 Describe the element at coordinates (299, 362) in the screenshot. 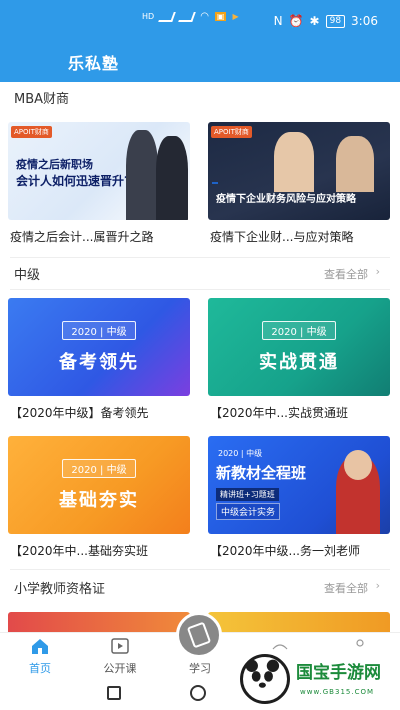

I see `banner-headline: 实战贯通` at that location.